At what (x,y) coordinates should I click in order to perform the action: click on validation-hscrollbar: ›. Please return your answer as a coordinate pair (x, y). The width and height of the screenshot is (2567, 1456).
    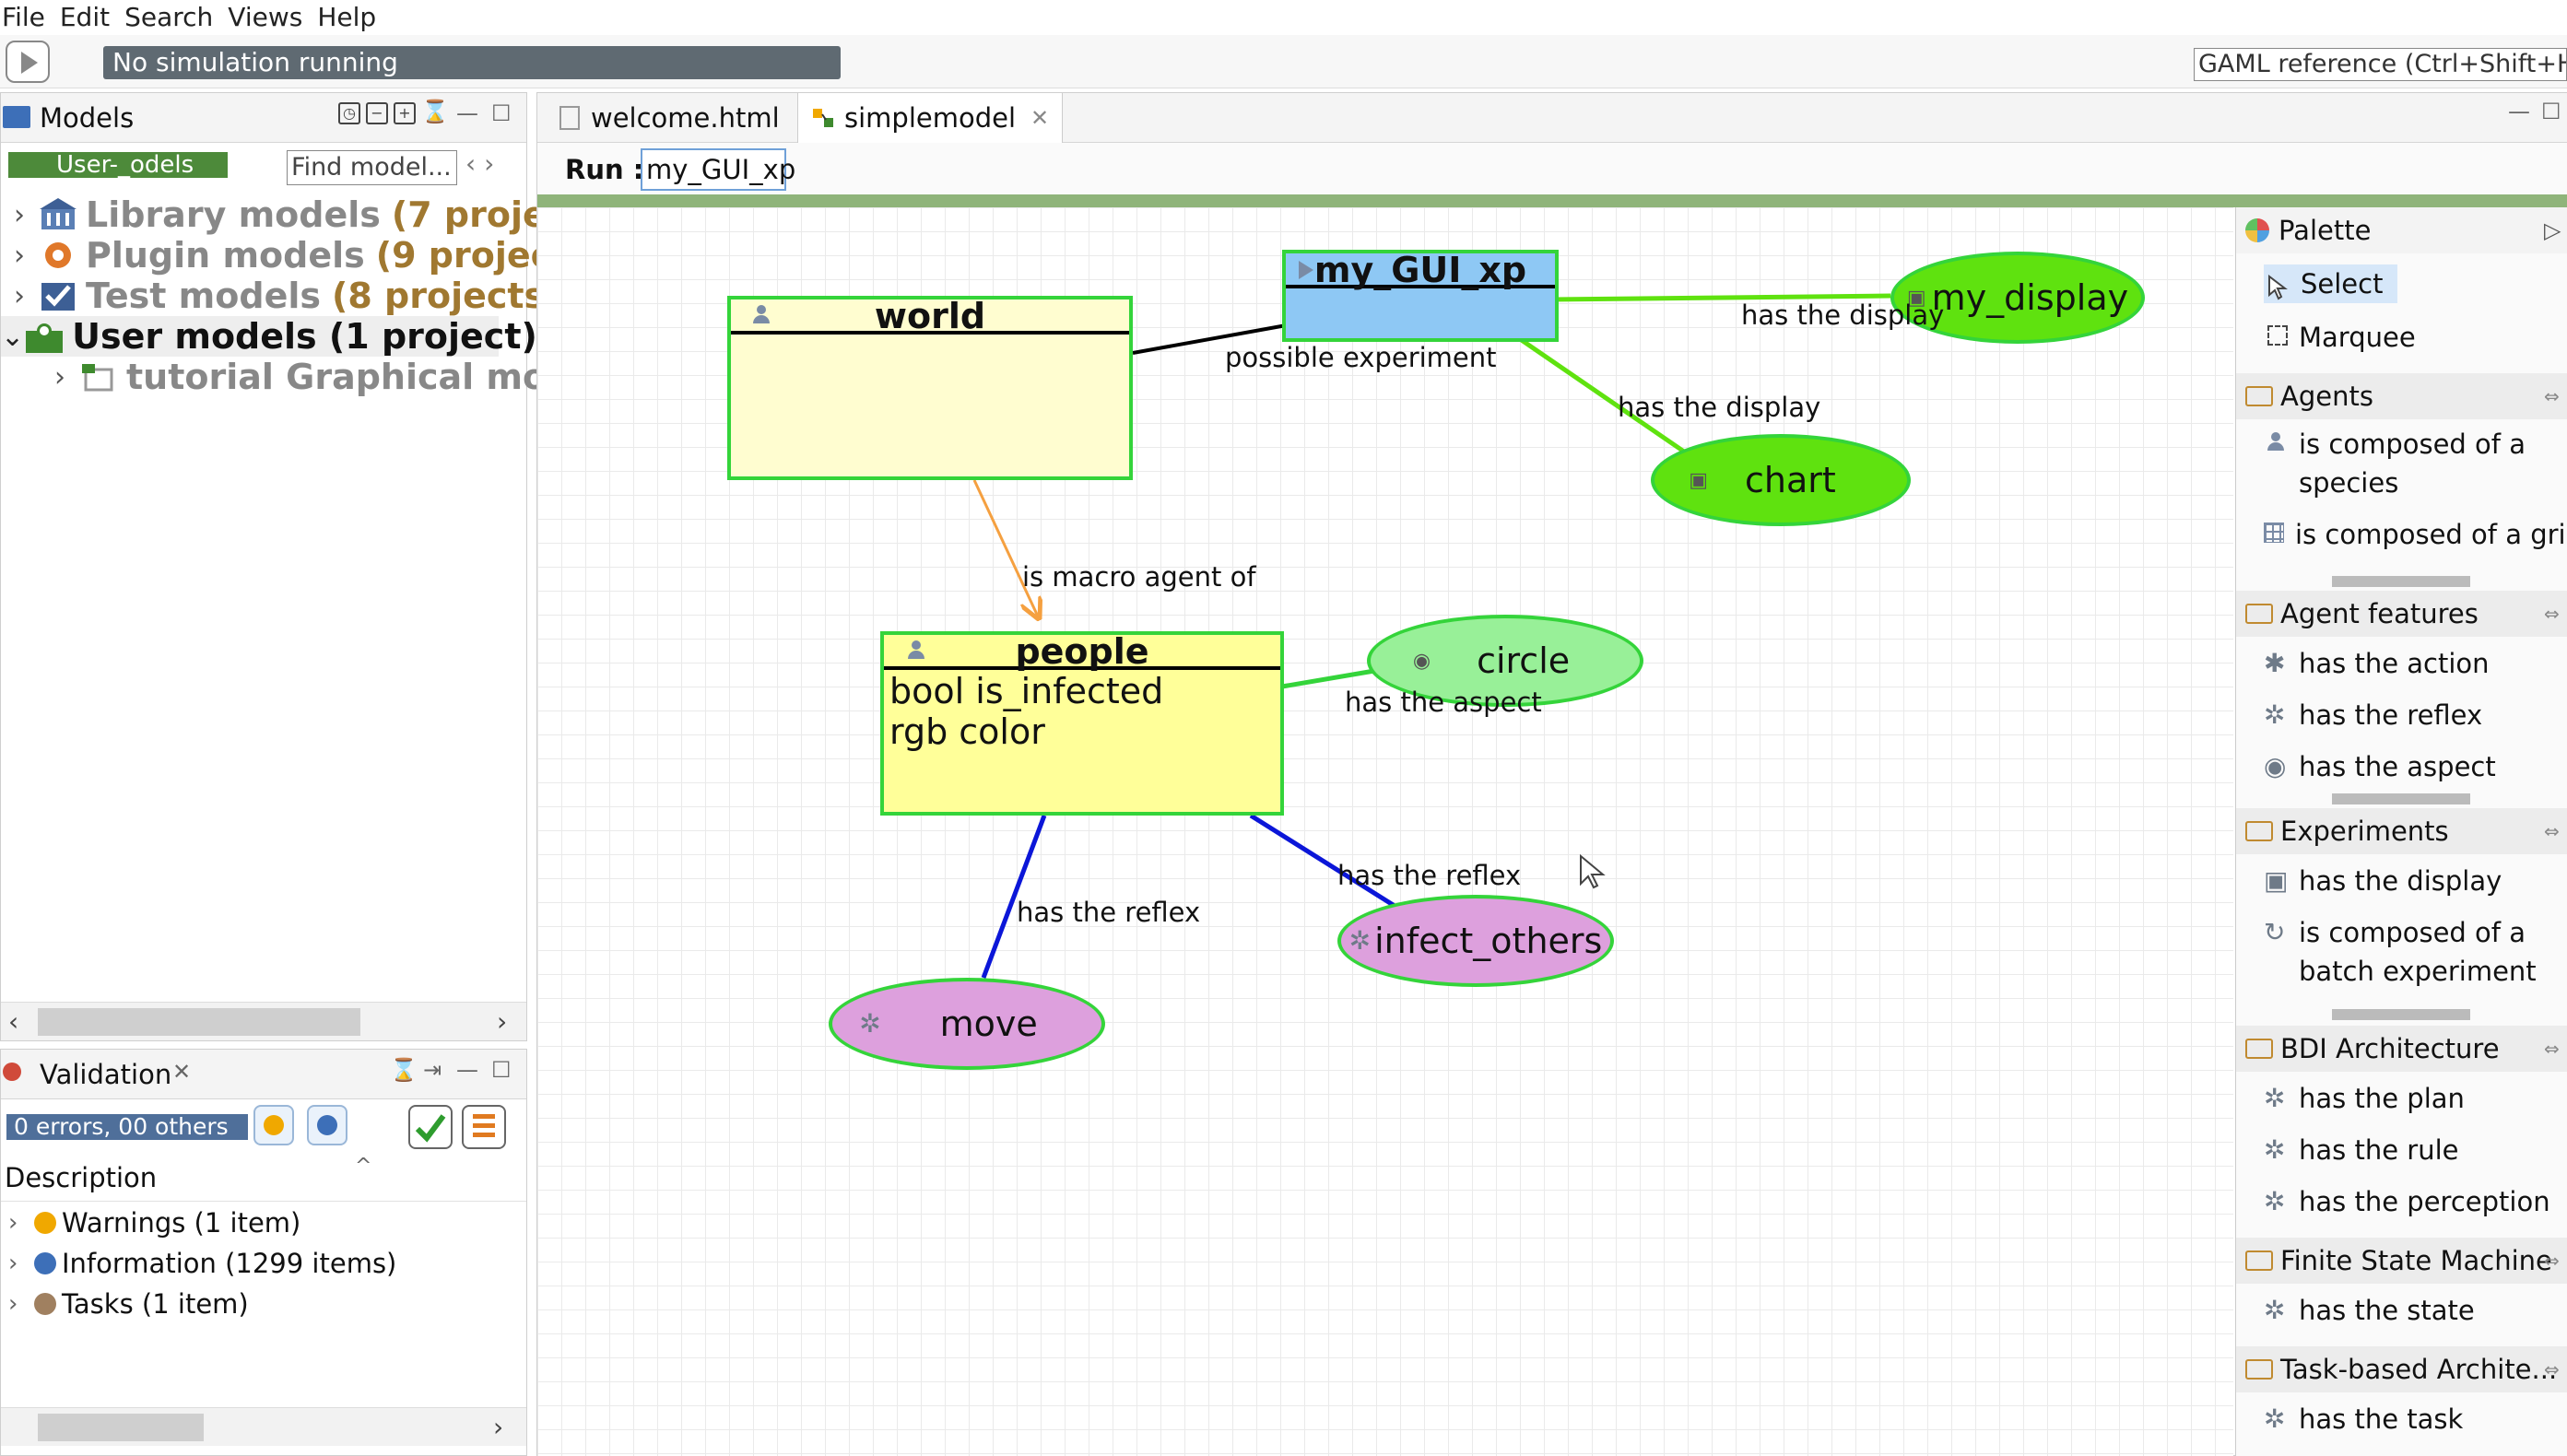
    Looking at the image, I should click on (263, 1426).